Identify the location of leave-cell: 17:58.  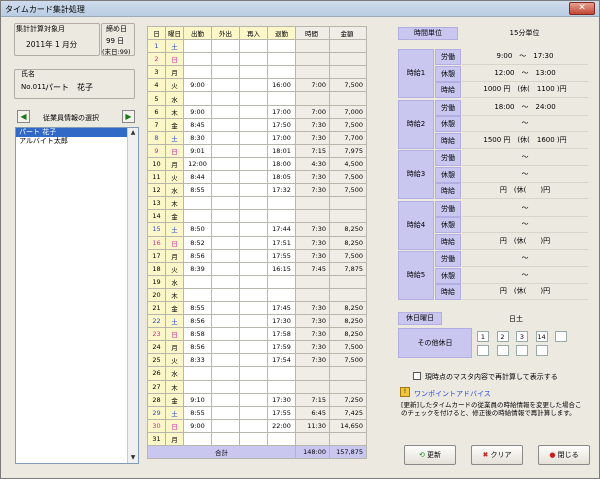
(281, 334).